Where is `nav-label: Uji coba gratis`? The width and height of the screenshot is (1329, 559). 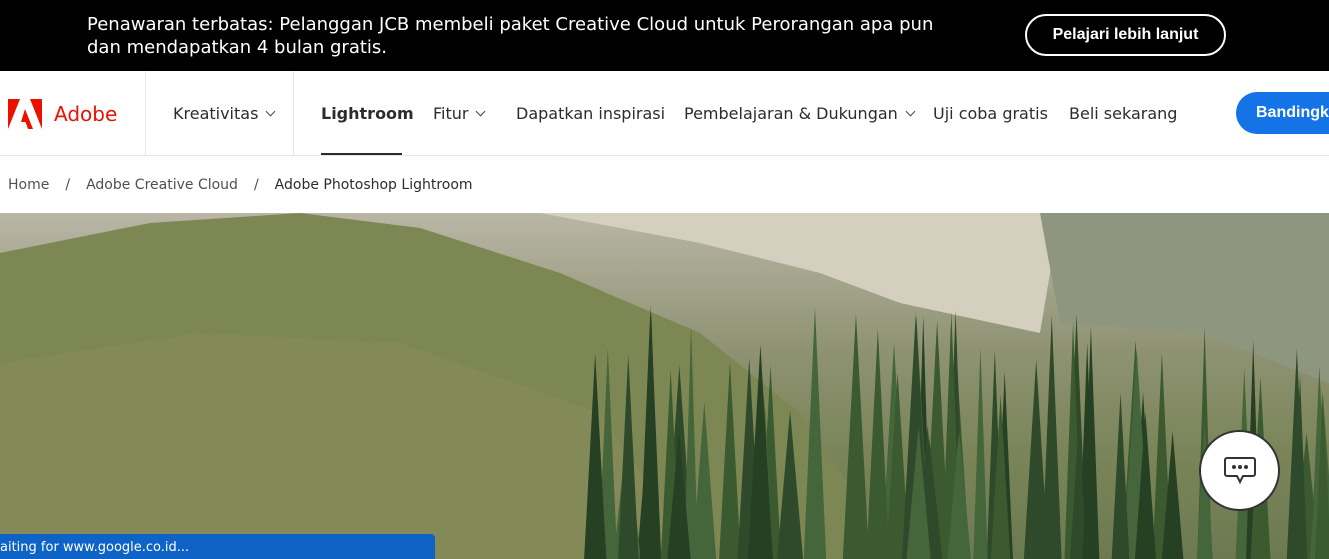 nav-label: Uji coba gratis is located at coordinates (990, 113).